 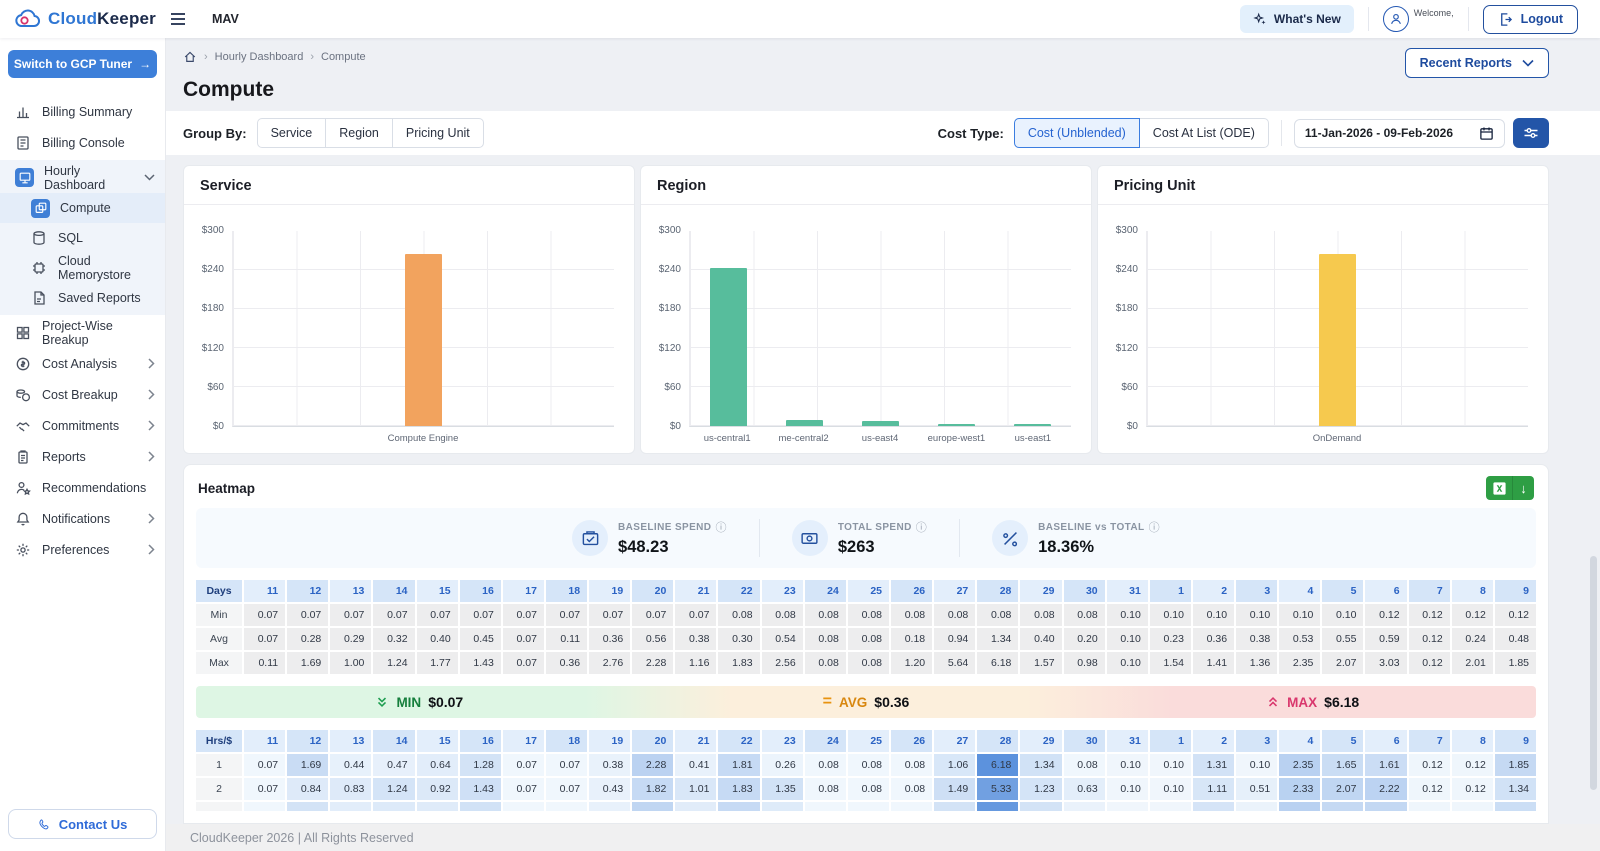 I want to click on heatmap-cell: 1.28, so click(x=480, y=765).